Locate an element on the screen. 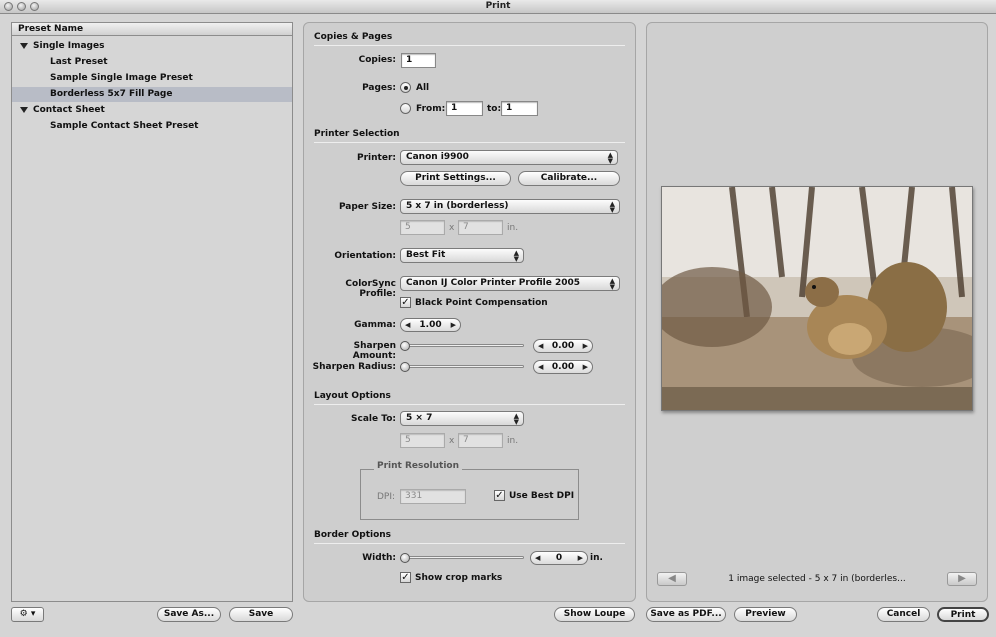 Image resolution: width=996 pixels, height=637 pixels. preset-group-contact-sheet: Contact Sheet is located at coordinates (152, 110).